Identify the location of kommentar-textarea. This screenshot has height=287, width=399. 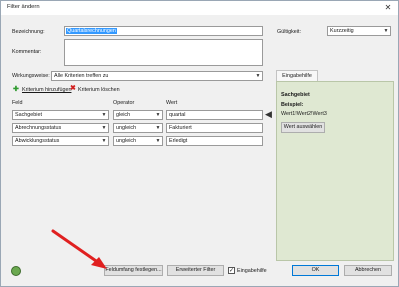
(163, 52).